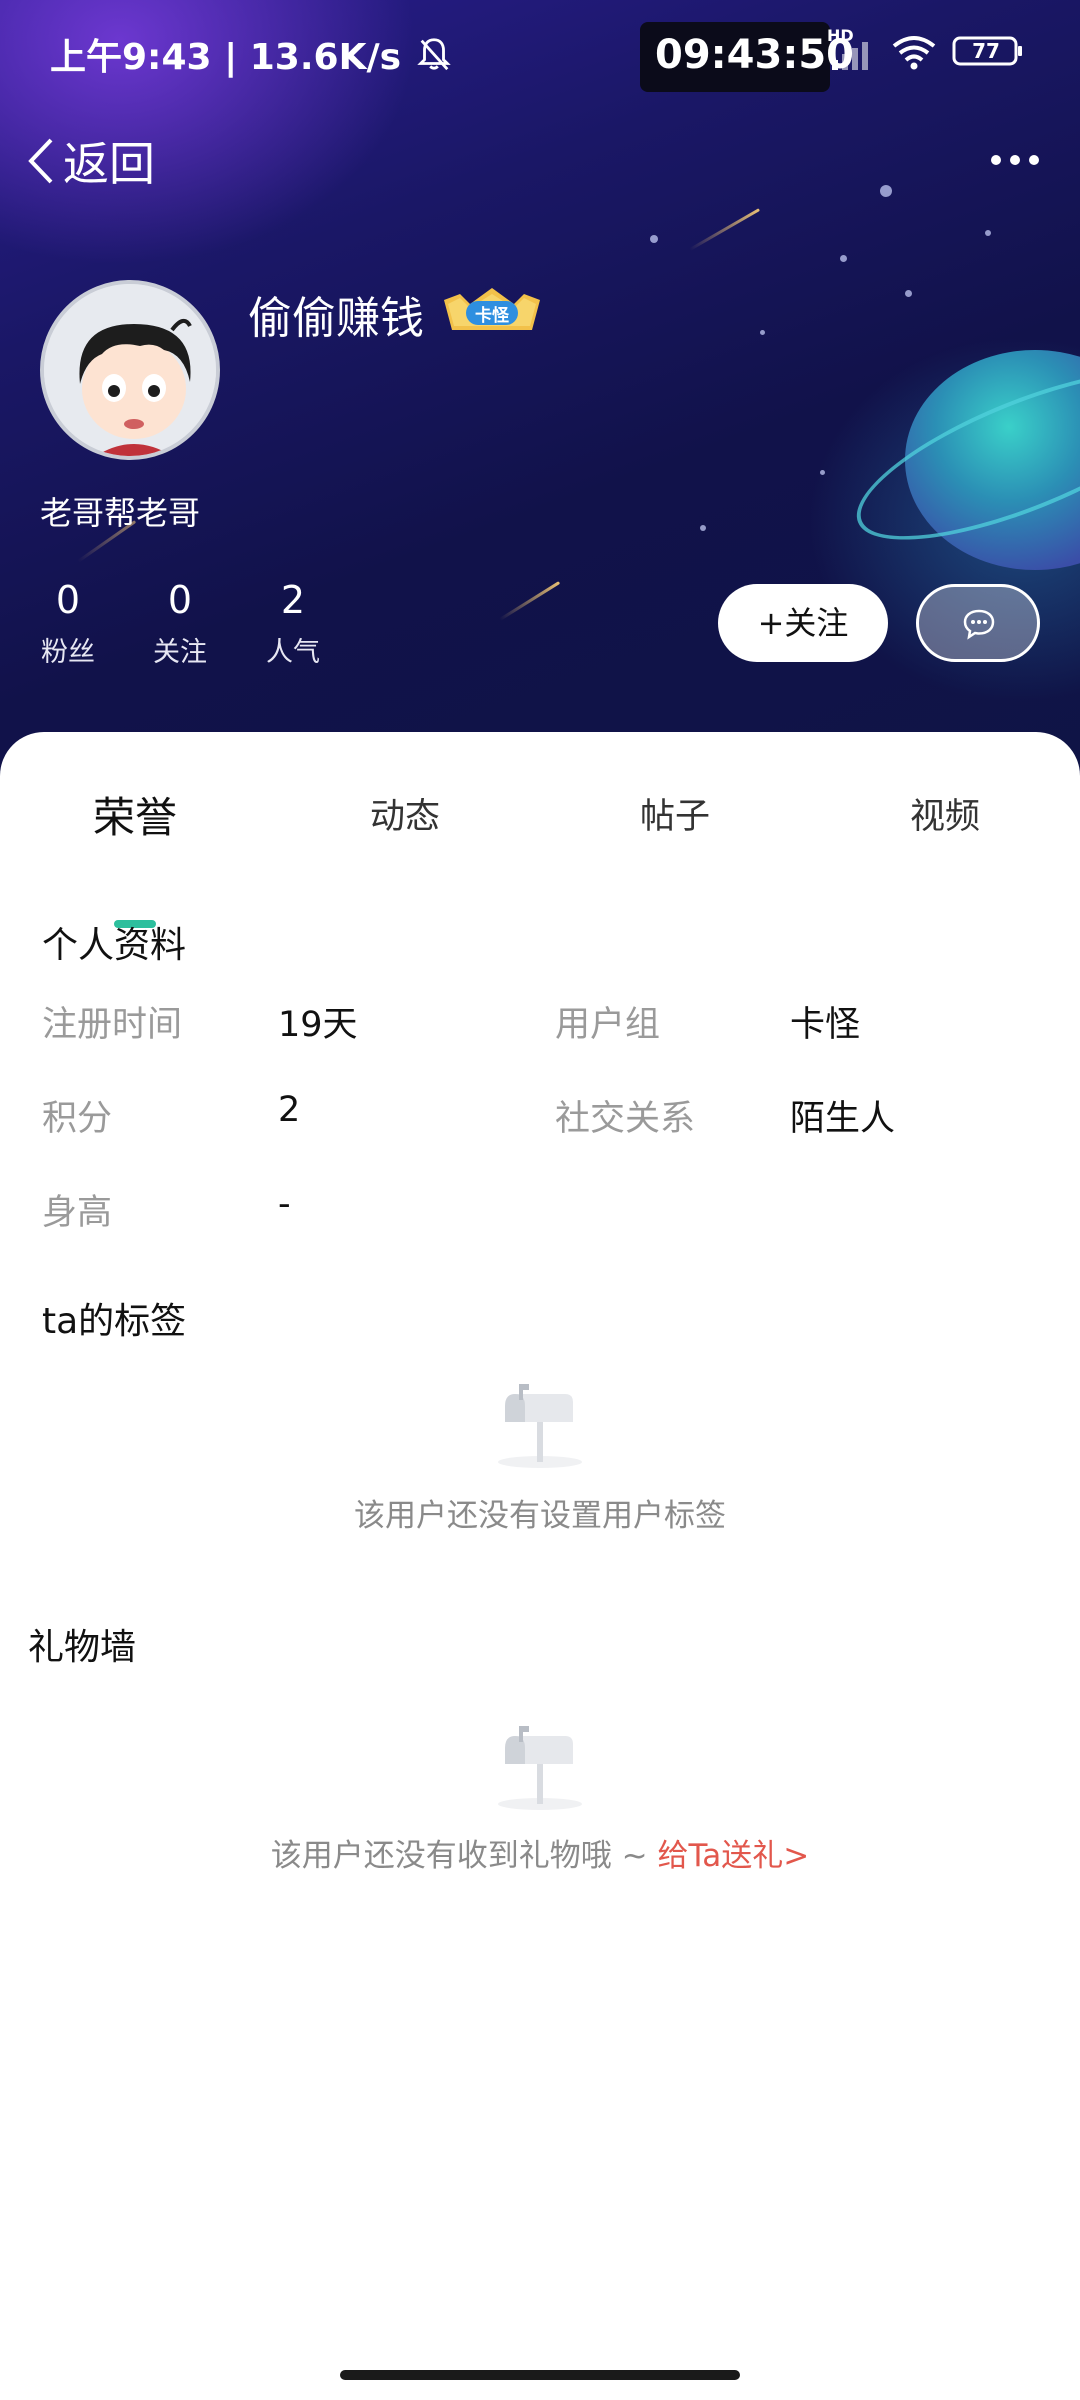  Describe the element at coordinates (608, 1025) in the screenshot. I see `field-label-user-group: 用户组` at that location.